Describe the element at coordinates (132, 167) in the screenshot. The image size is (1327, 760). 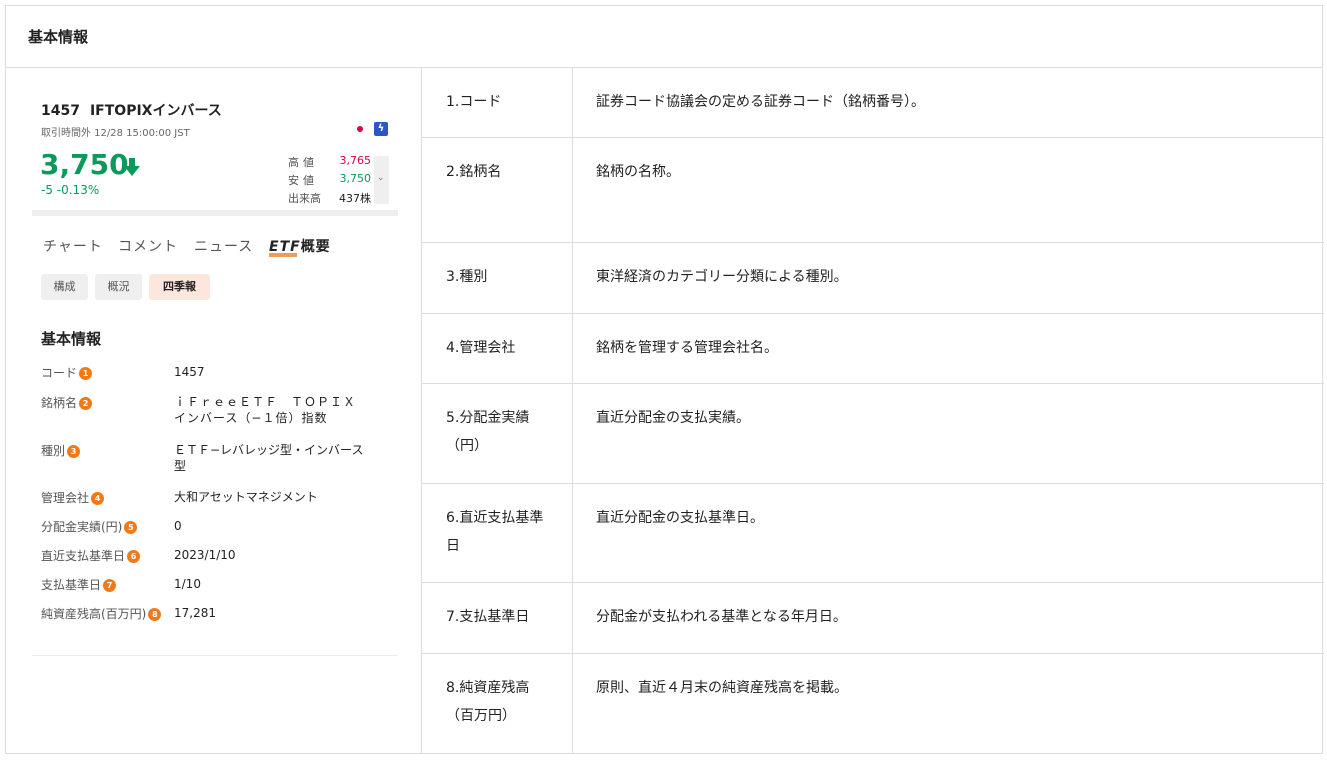
I see `down-arrow-icon` at that location.